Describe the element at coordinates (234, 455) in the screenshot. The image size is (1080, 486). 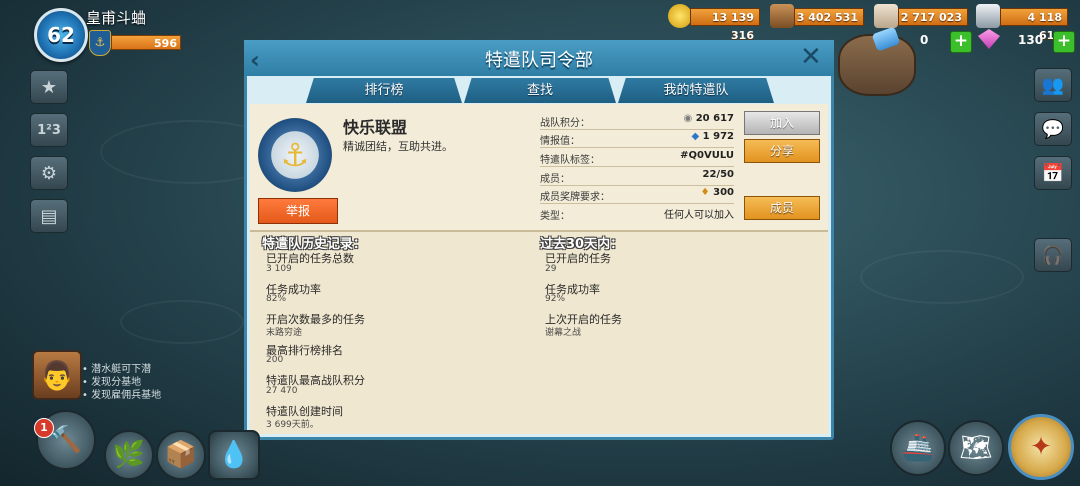
I see `crystal-icon: 💧` at that location.